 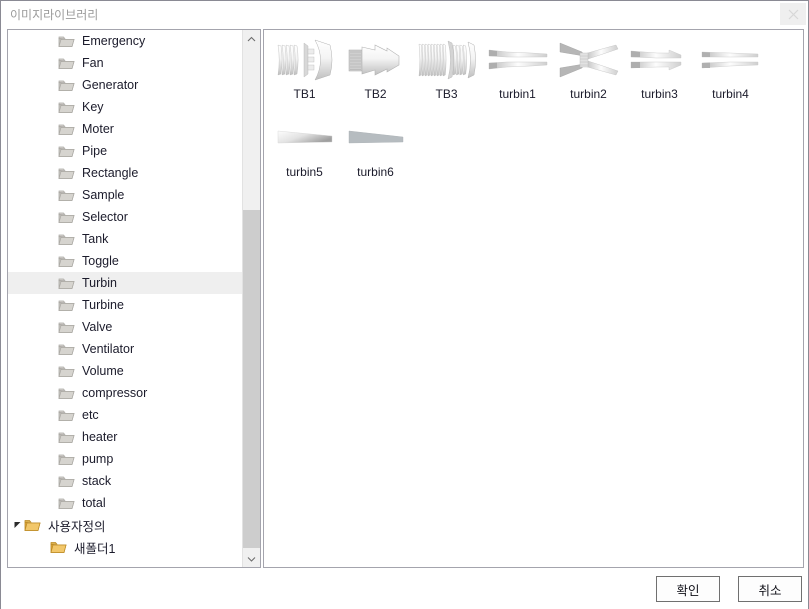 I want to click on tree-item-heater: heater, so click(x=126, y=437).